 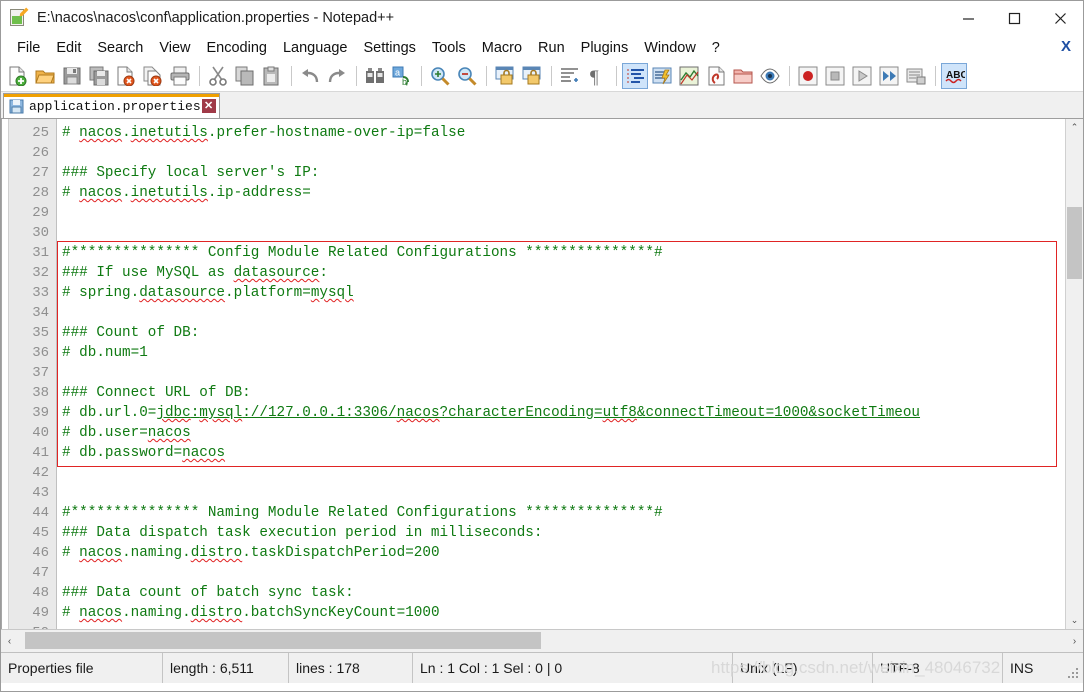 What do you see at coordinates (968, 18) in the screenshot?
I see `minimize-button` at bounding box center [968, 18].